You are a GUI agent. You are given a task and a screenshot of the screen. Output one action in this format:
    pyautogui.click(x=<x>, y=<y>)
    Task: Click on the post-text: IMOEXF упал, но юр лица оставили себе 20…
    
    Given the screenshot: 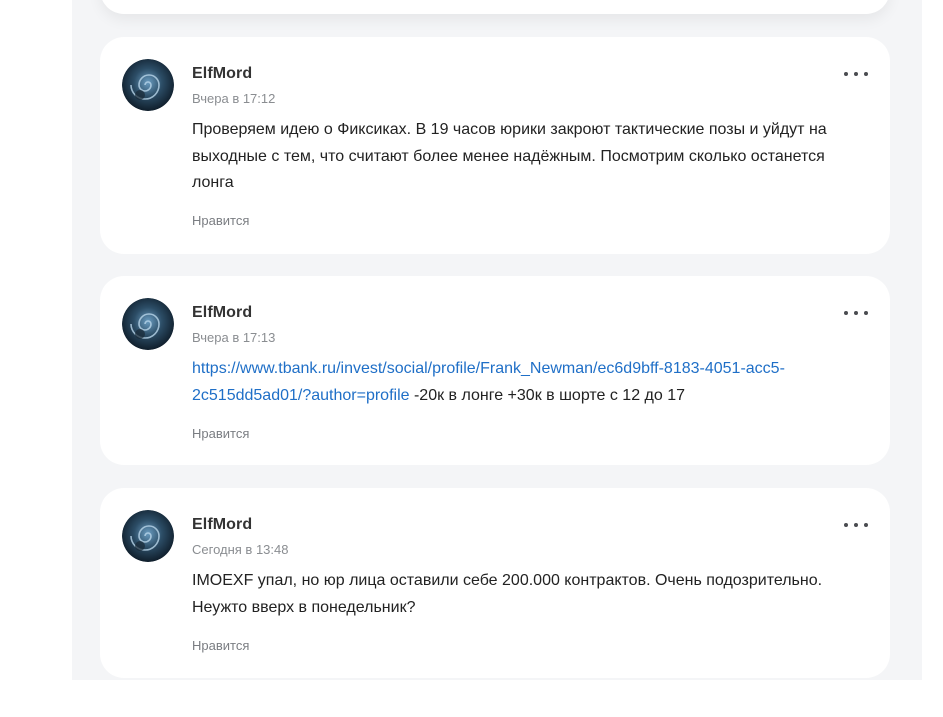 What is the action you would take?
    pyautogui.click(x=507, y=594)
    